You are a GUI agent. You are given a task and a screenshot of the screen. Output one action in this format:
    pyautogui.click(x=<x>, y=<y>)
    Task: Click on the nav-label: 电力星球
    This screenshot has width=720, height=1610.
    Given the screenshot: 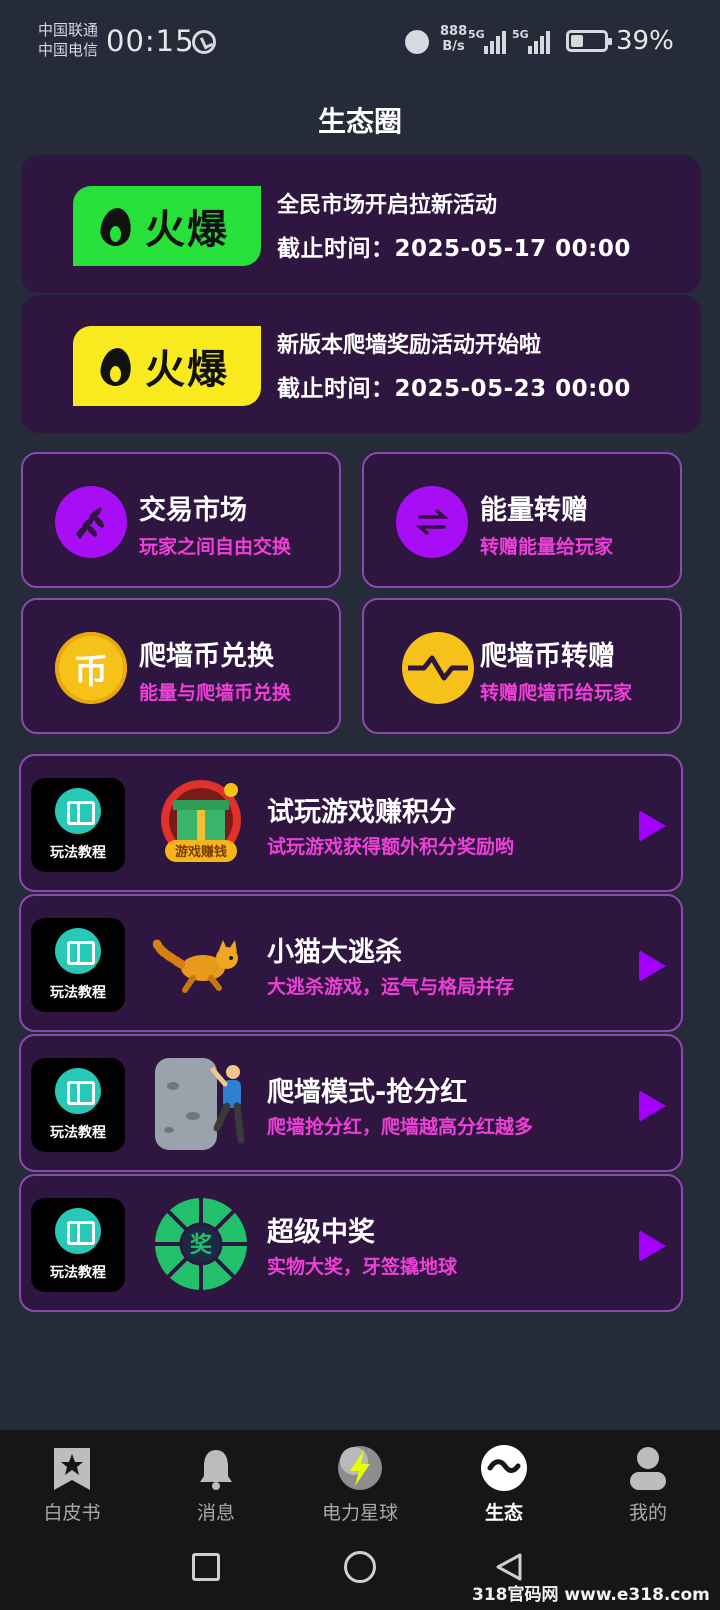 What is the action you would take?
    pyautogui.click(x=359, y=1513)
    